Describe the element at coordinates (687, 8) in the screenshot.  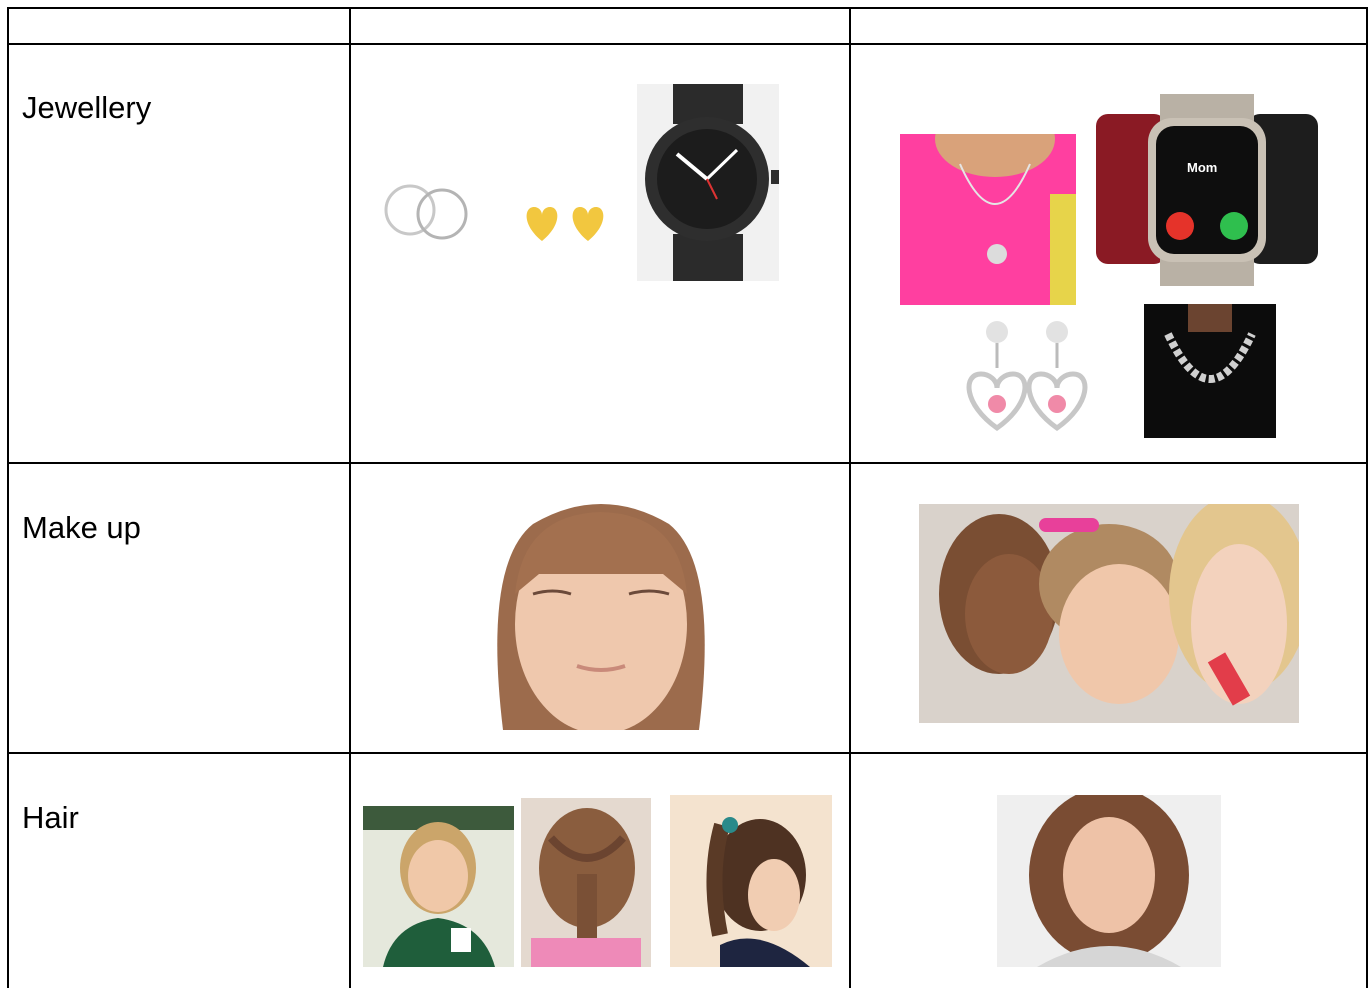
I see `table-border-top` at that location.